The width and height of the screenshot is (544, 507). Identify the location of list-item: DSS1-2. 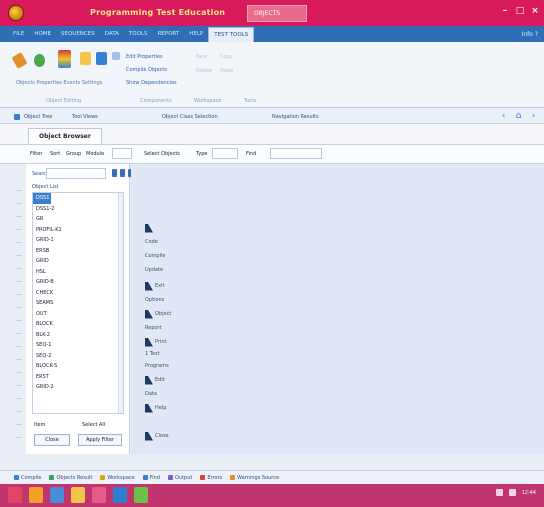
(78, 209).